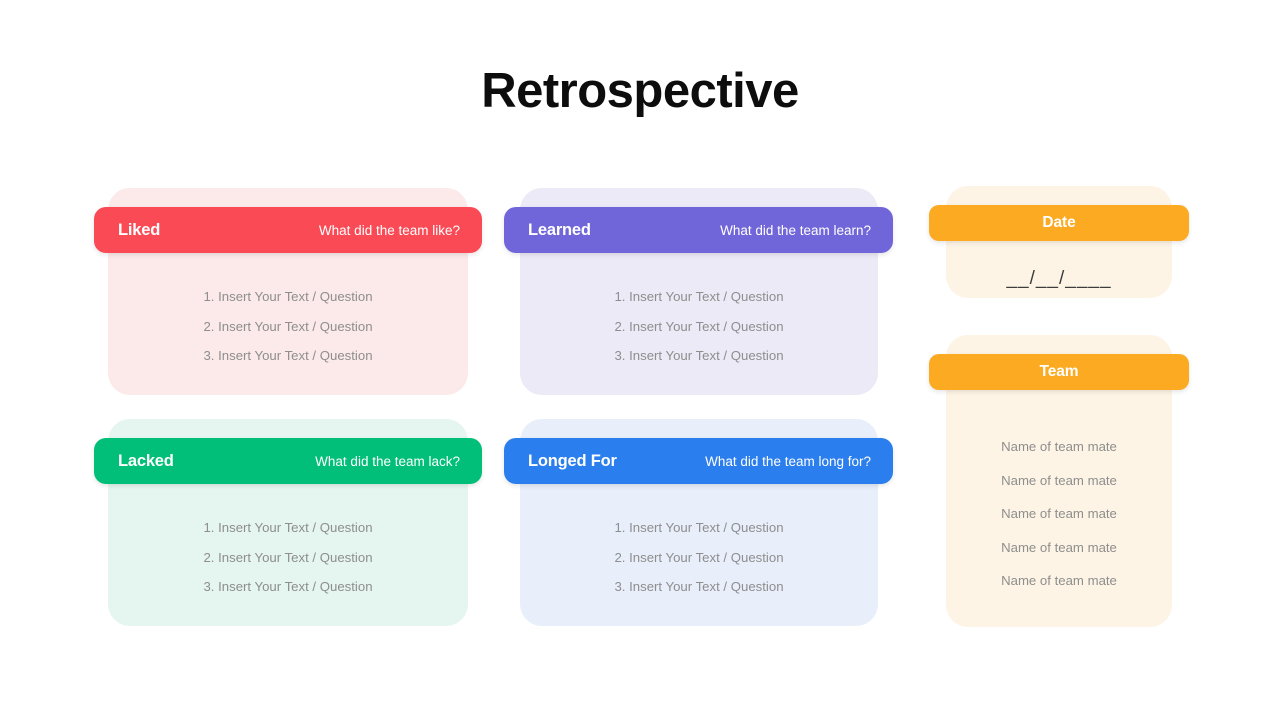  What do you see at coordinates (559, 229) in the screenshot?
I see `retro-card-title: Learned` at bounding box center [559, 229].